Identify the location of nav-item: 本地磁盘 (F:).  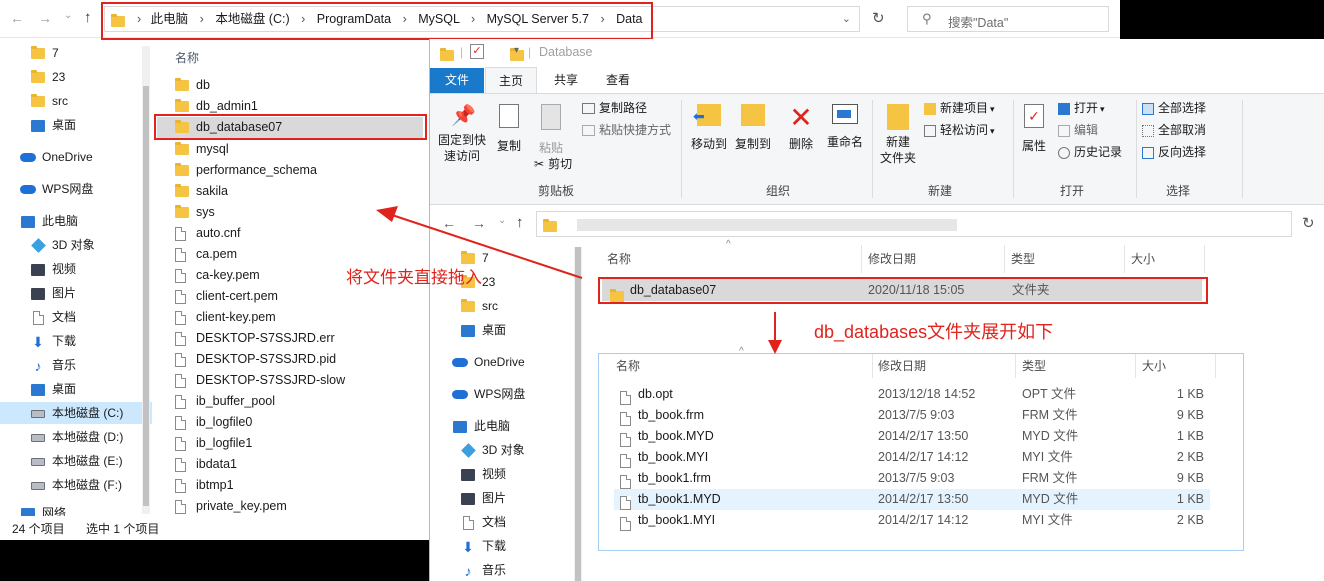
(76, 485).